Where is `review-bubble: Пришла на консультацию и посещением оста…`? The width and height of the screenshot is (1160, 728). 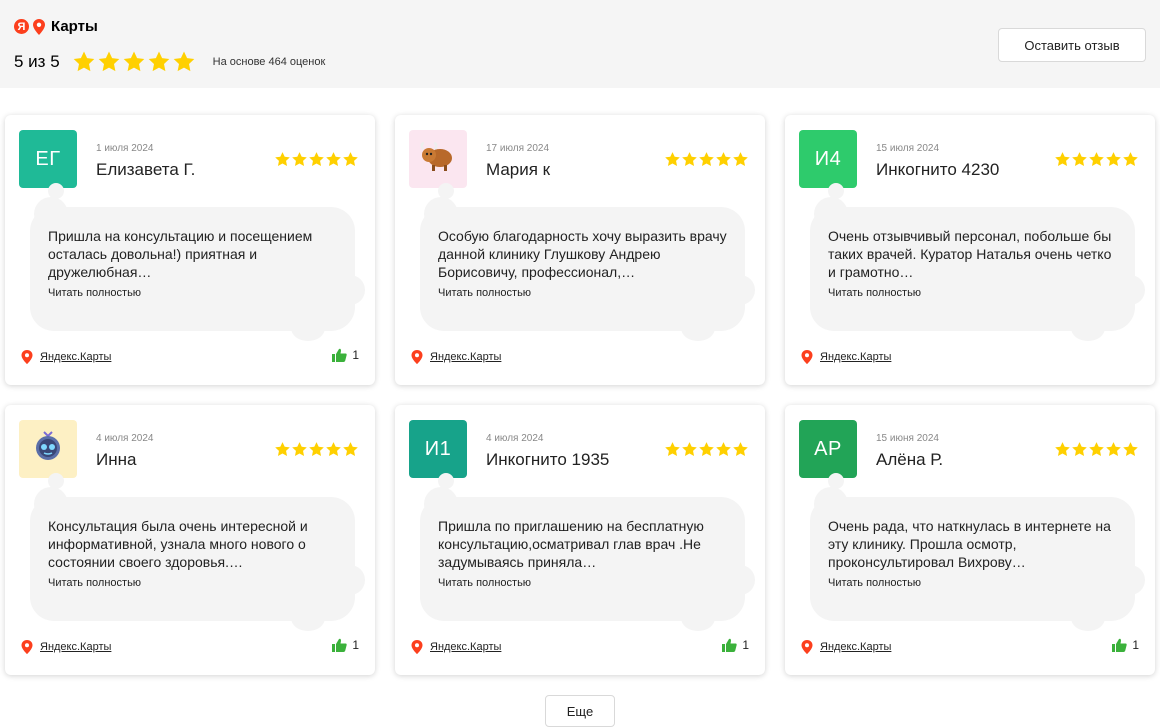 review-bubble: Пришла на консультацию и посещением оста… is located at coordinates (197, 262).